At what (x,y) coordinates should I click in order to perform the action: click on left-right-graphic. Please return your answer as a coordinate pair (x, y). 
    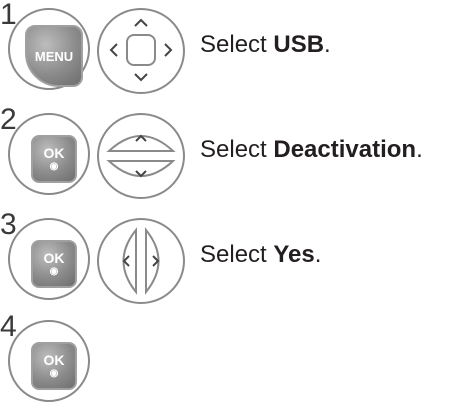
    Looking at the image, I should click on (141, 261).